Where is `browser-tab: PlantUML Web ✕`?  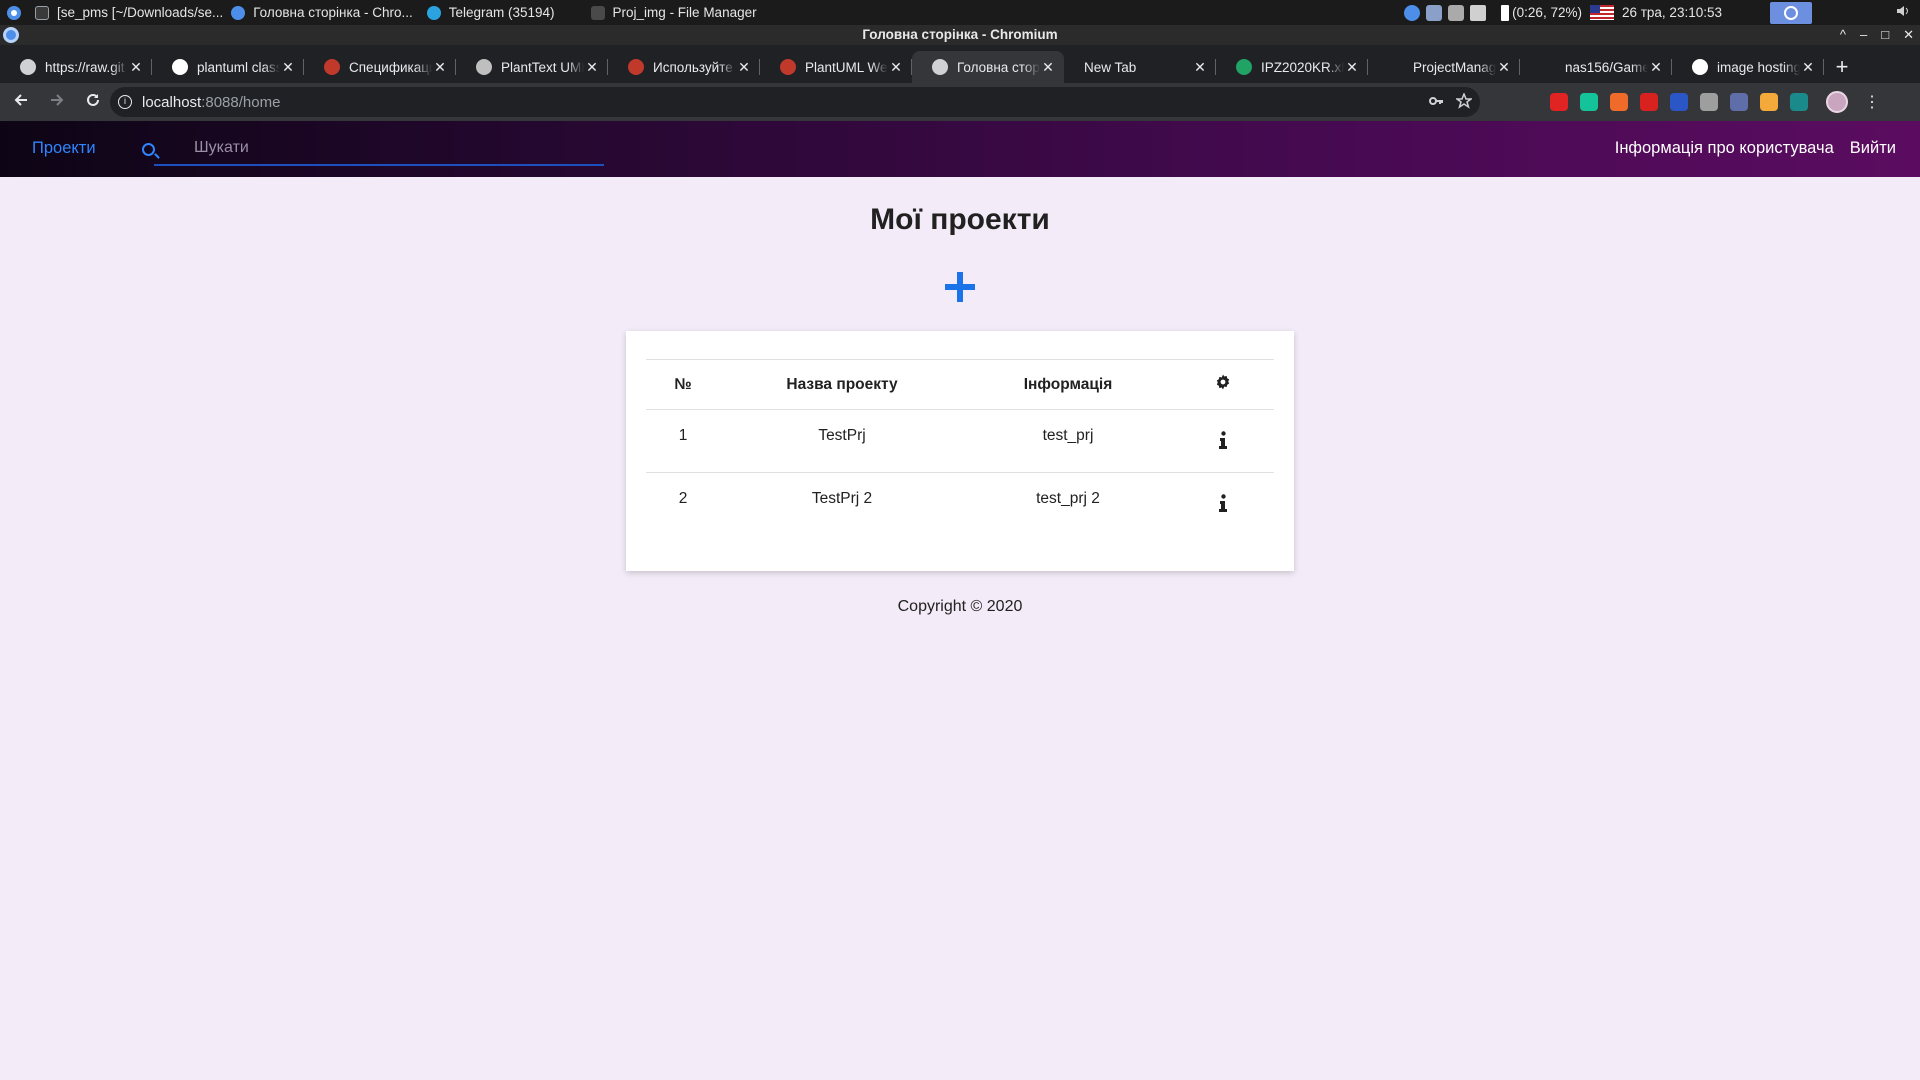
browser-tab: PlantUML Web ✕ is located at coordinates (836, 67).